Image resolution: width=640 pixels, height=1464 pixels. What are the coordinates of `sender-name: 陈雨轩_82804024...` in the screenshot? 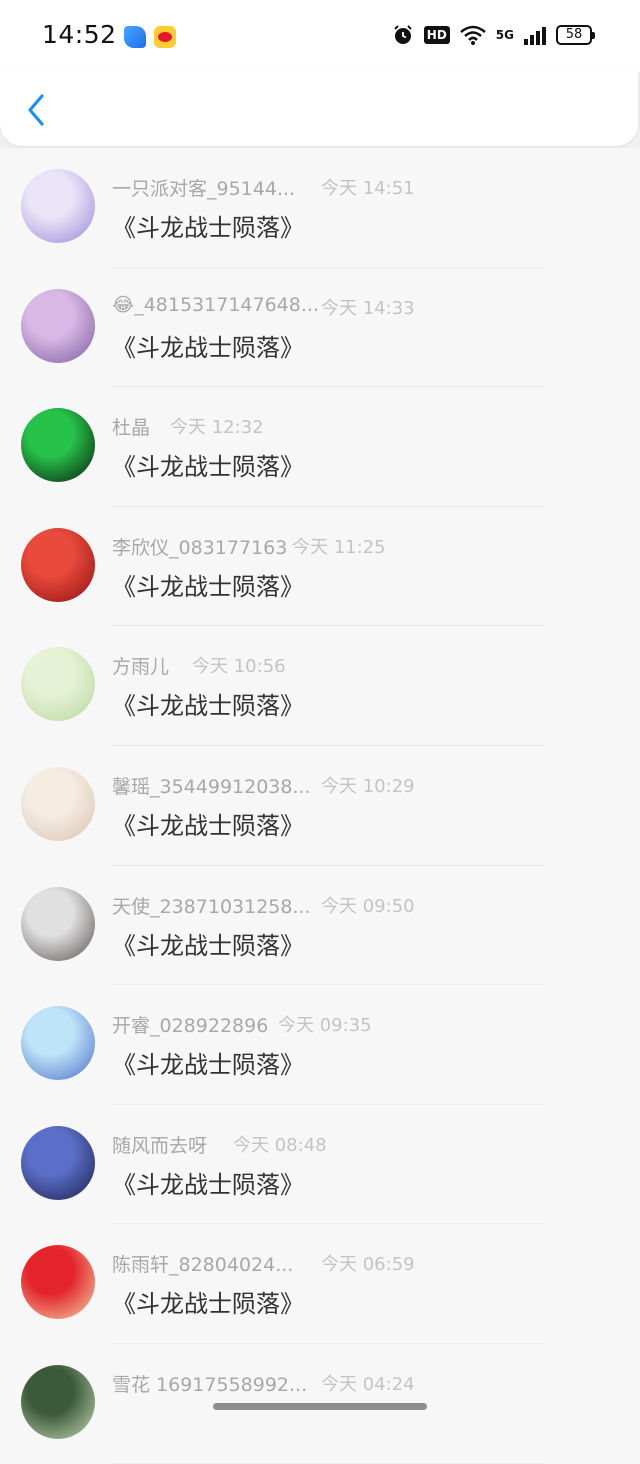 It's located at (202, 1263).